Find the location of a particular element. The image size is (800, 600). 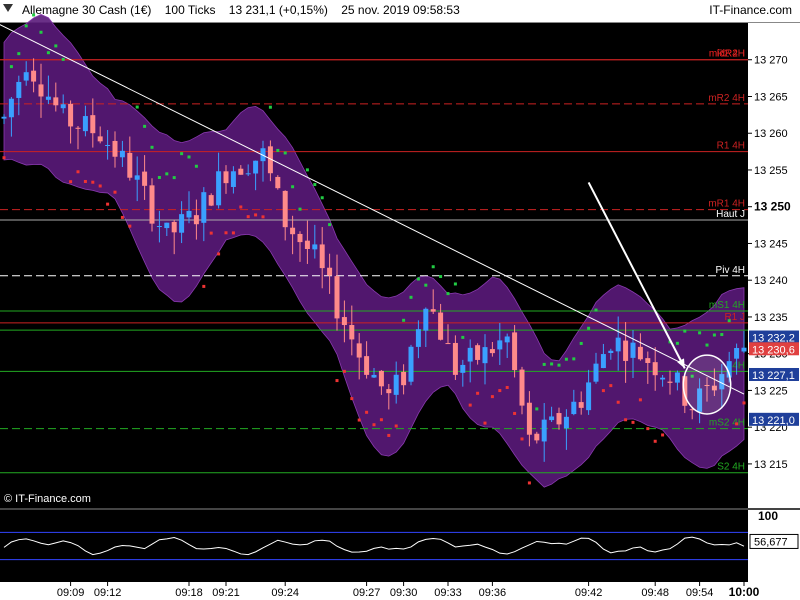

y-tick-label: 13 270 is located at coordinates (771, 61).